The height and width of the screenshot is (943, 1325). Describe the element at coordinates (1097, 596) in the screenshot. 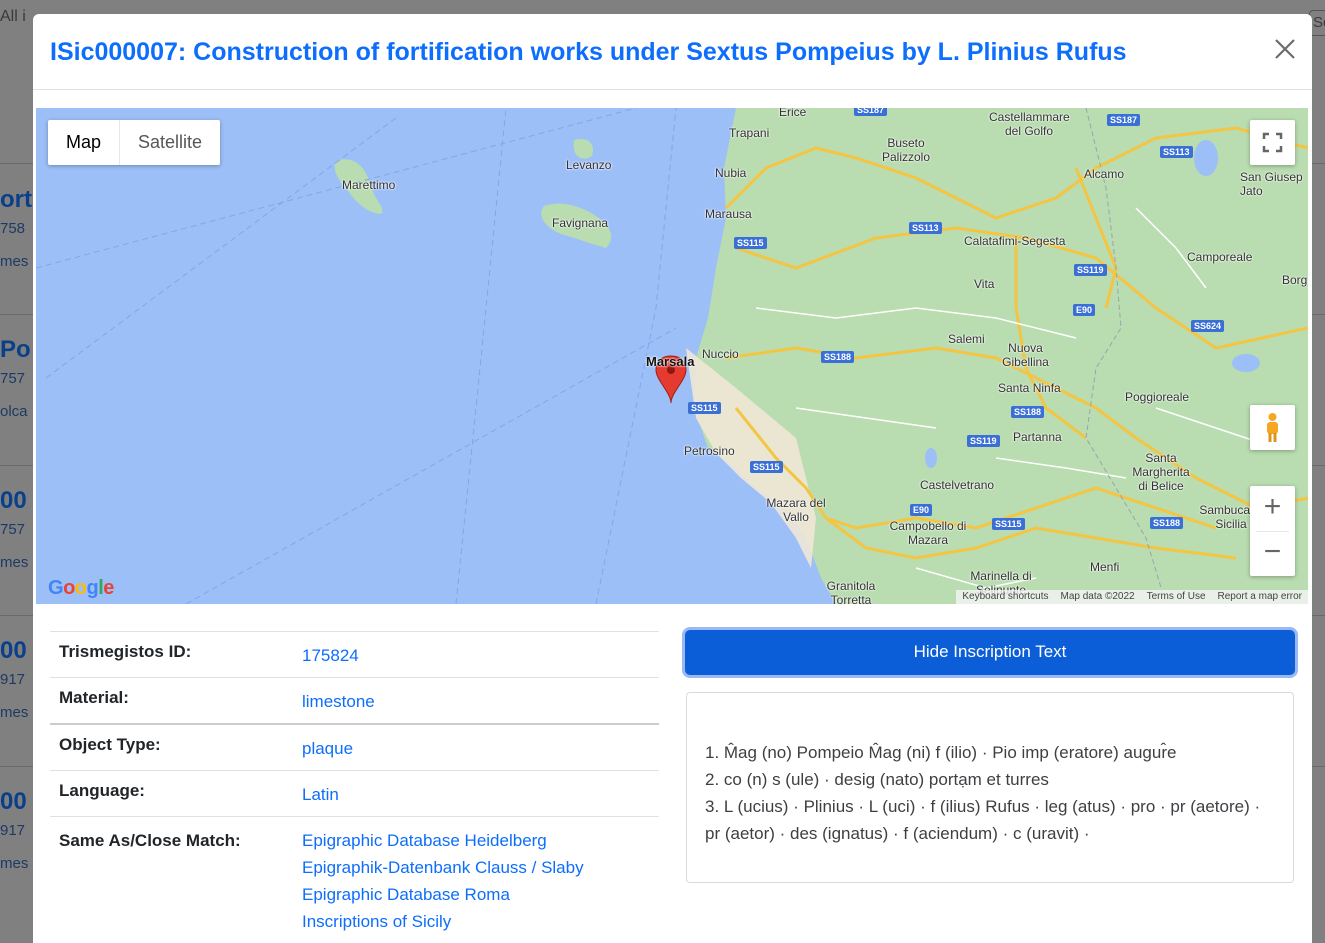

I see `map-data-text: Map data ©2022` at that location.